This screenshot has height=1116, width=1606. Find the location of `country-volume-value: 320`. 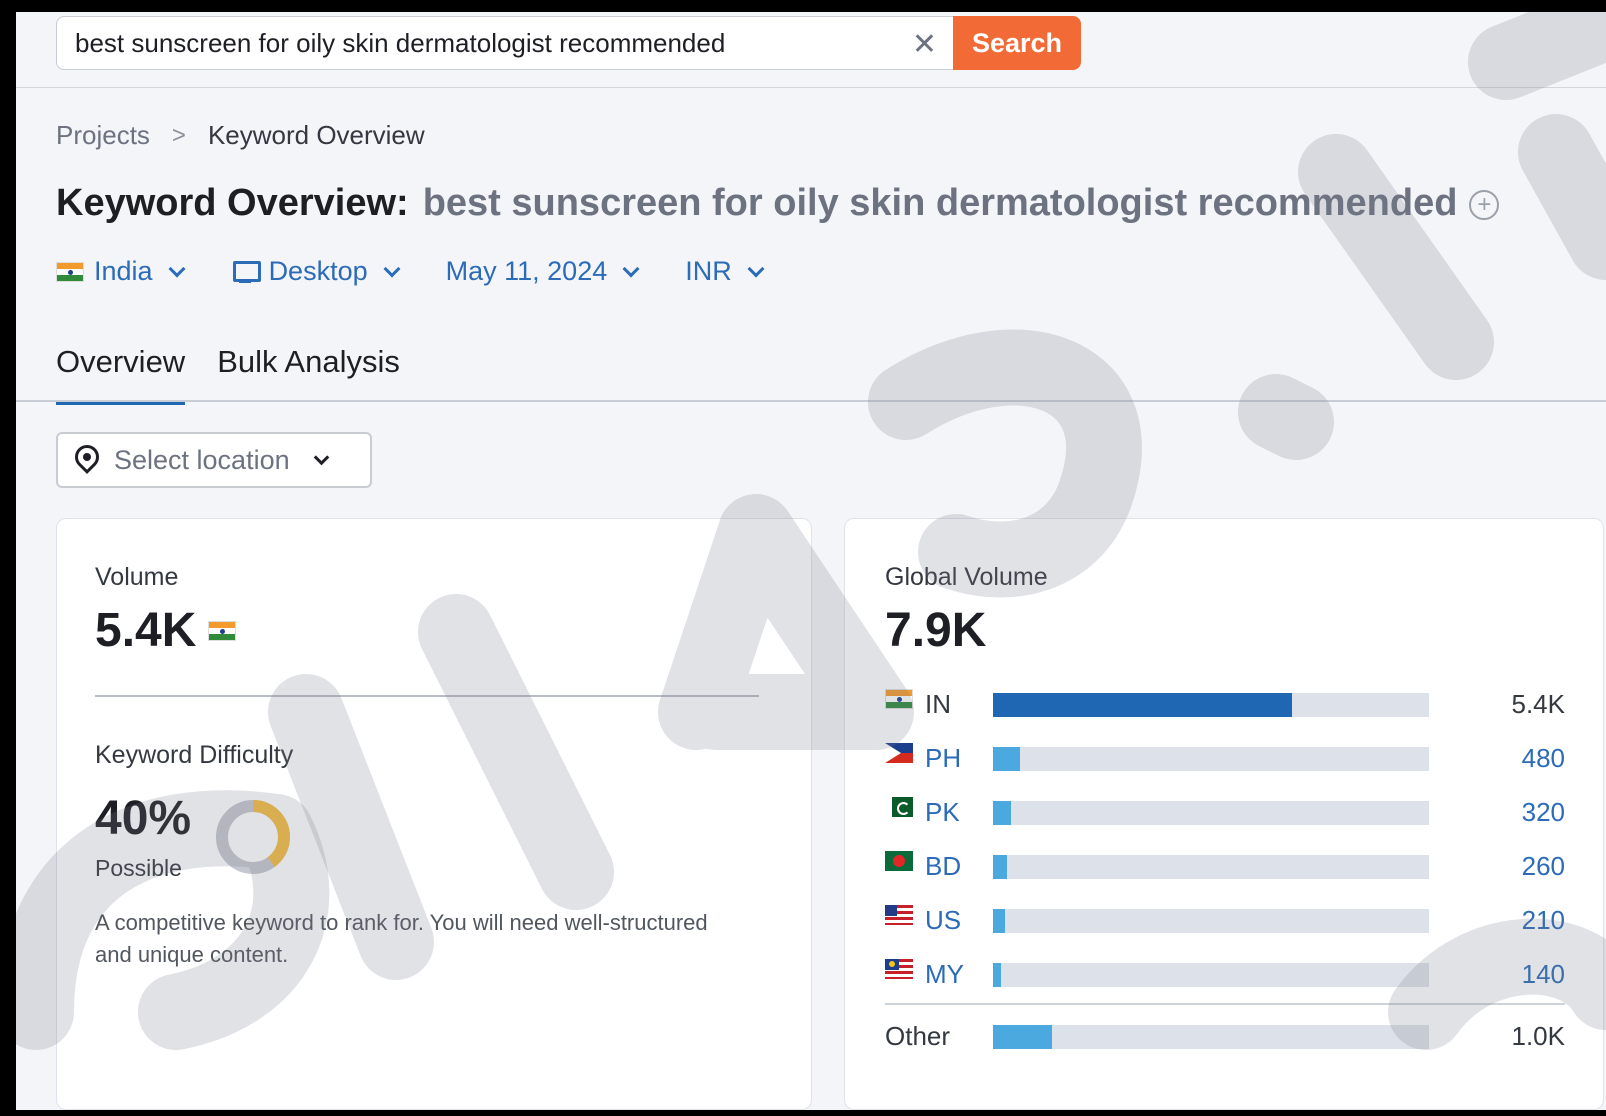

country-volume-value: 320 is located at coordinates (1543, 812).